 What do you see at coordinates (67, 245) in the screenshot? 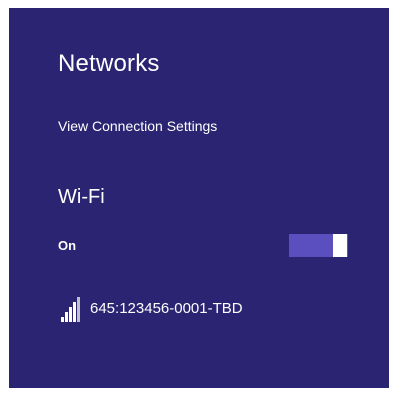
I see `wifi-state-label: On` at bounding box center [67, 245].